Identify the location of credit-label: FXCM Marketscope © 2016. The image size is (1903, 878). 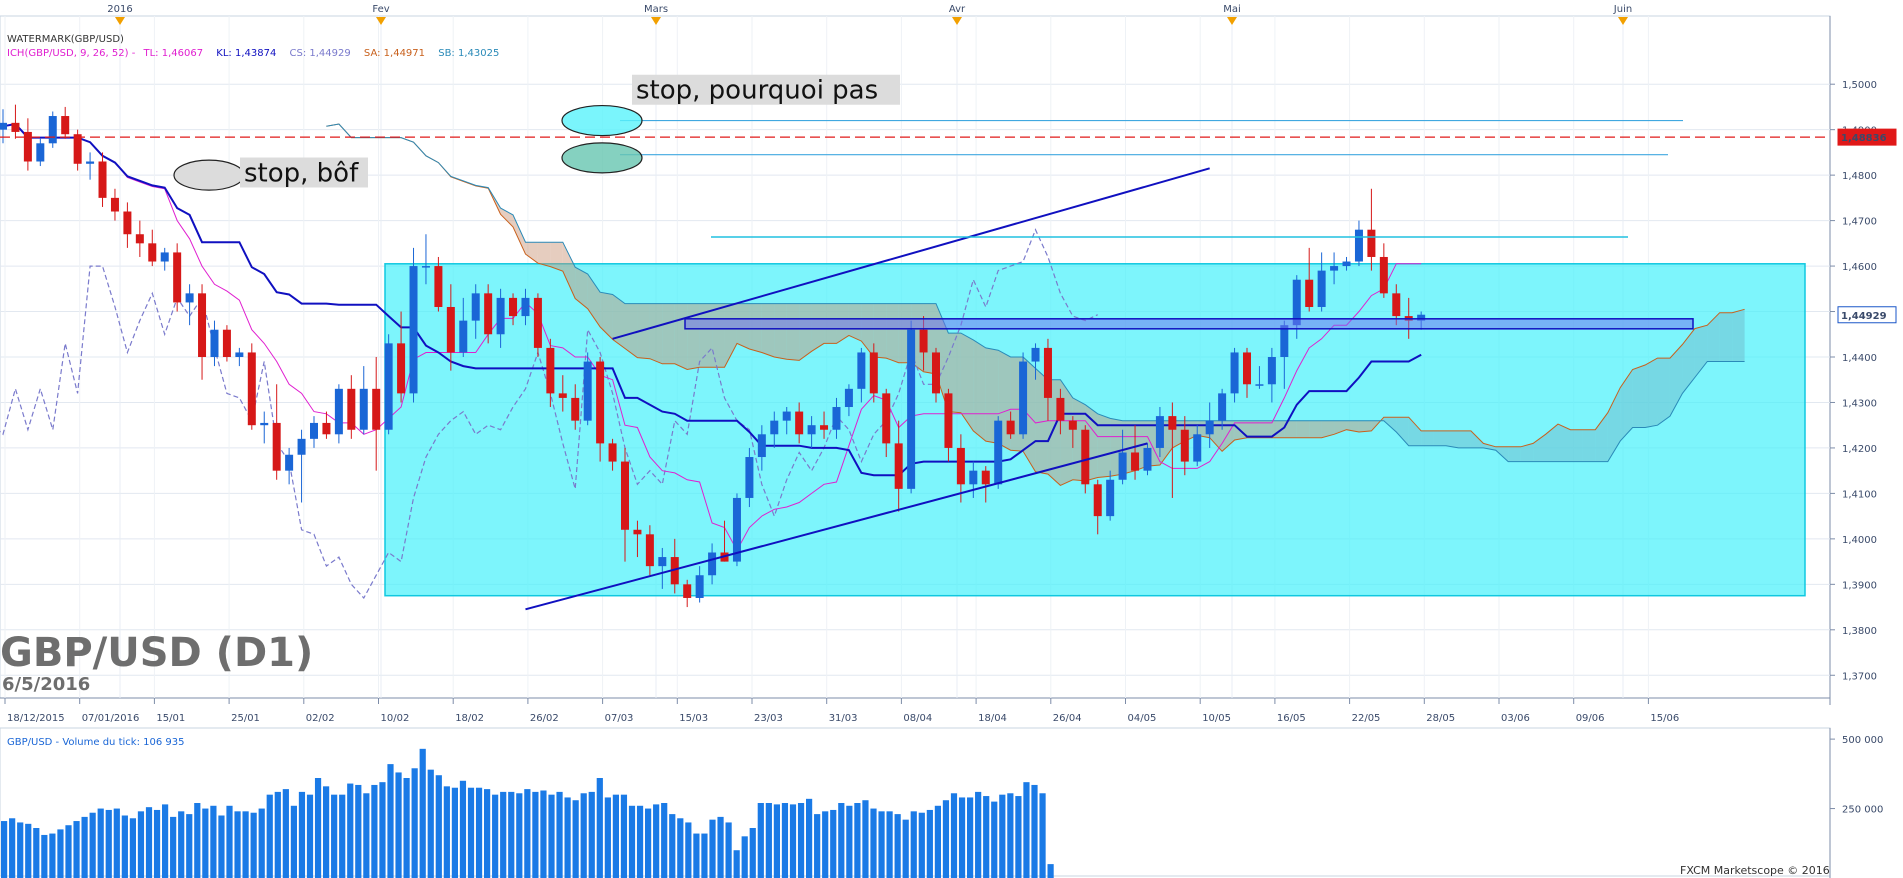
(1755, 870).